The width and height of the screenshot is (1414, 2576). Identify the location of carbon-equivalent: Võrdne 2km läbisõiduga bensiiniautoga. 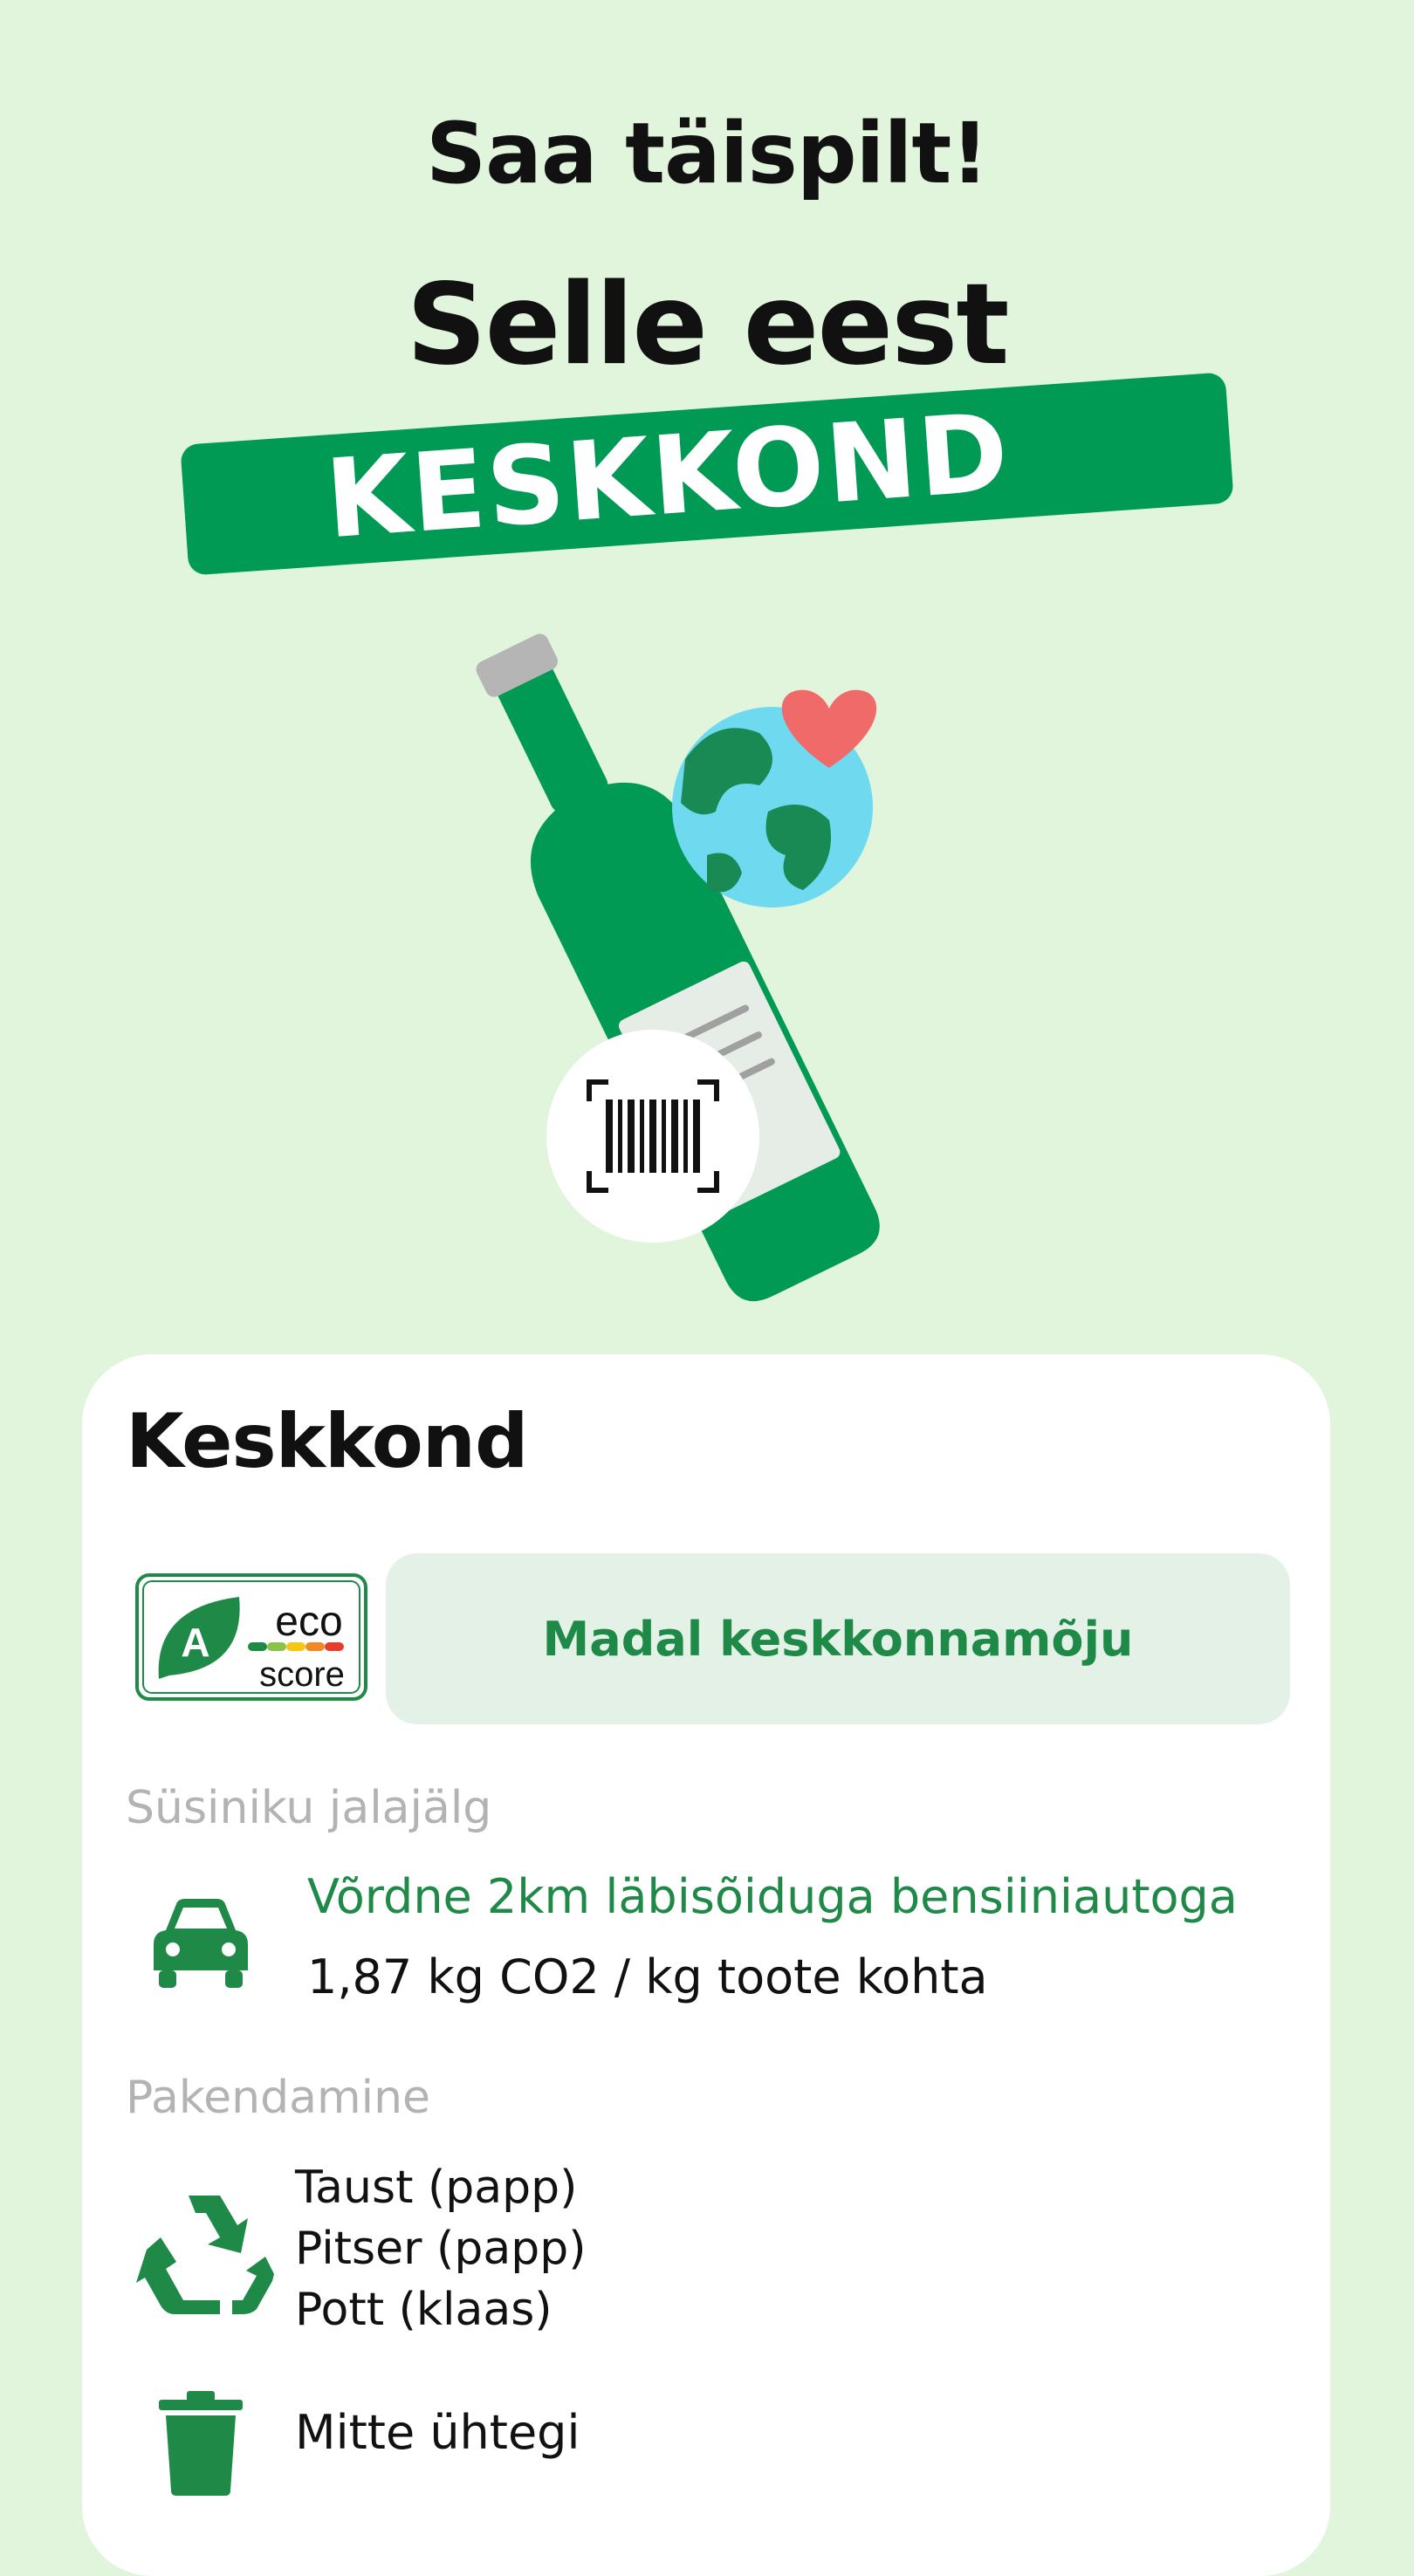
(772, 1897).